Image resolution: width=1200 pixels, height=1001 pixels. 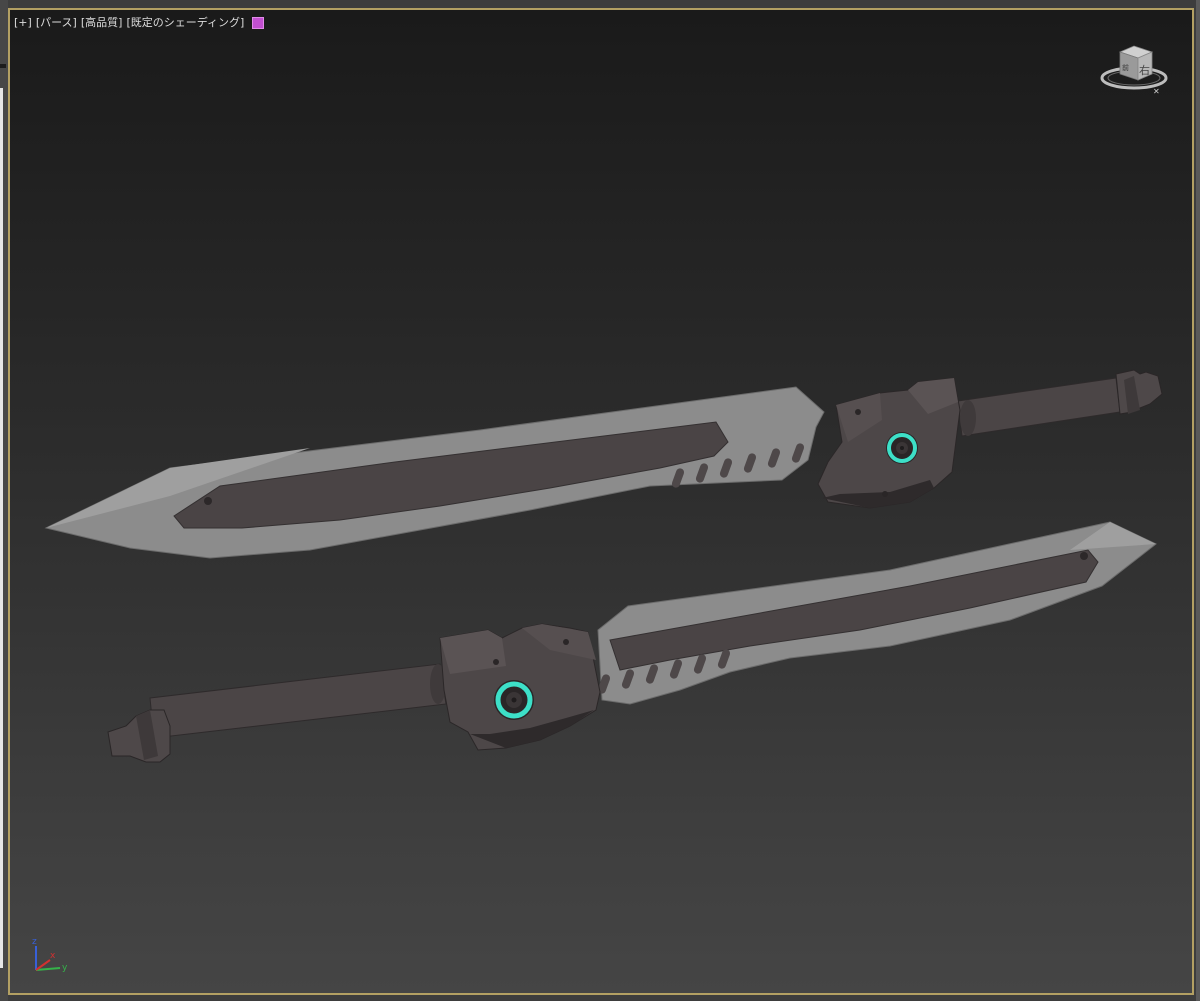 I want to click on viewcube: 右 前 ✕, so click(x=1134, y=70).